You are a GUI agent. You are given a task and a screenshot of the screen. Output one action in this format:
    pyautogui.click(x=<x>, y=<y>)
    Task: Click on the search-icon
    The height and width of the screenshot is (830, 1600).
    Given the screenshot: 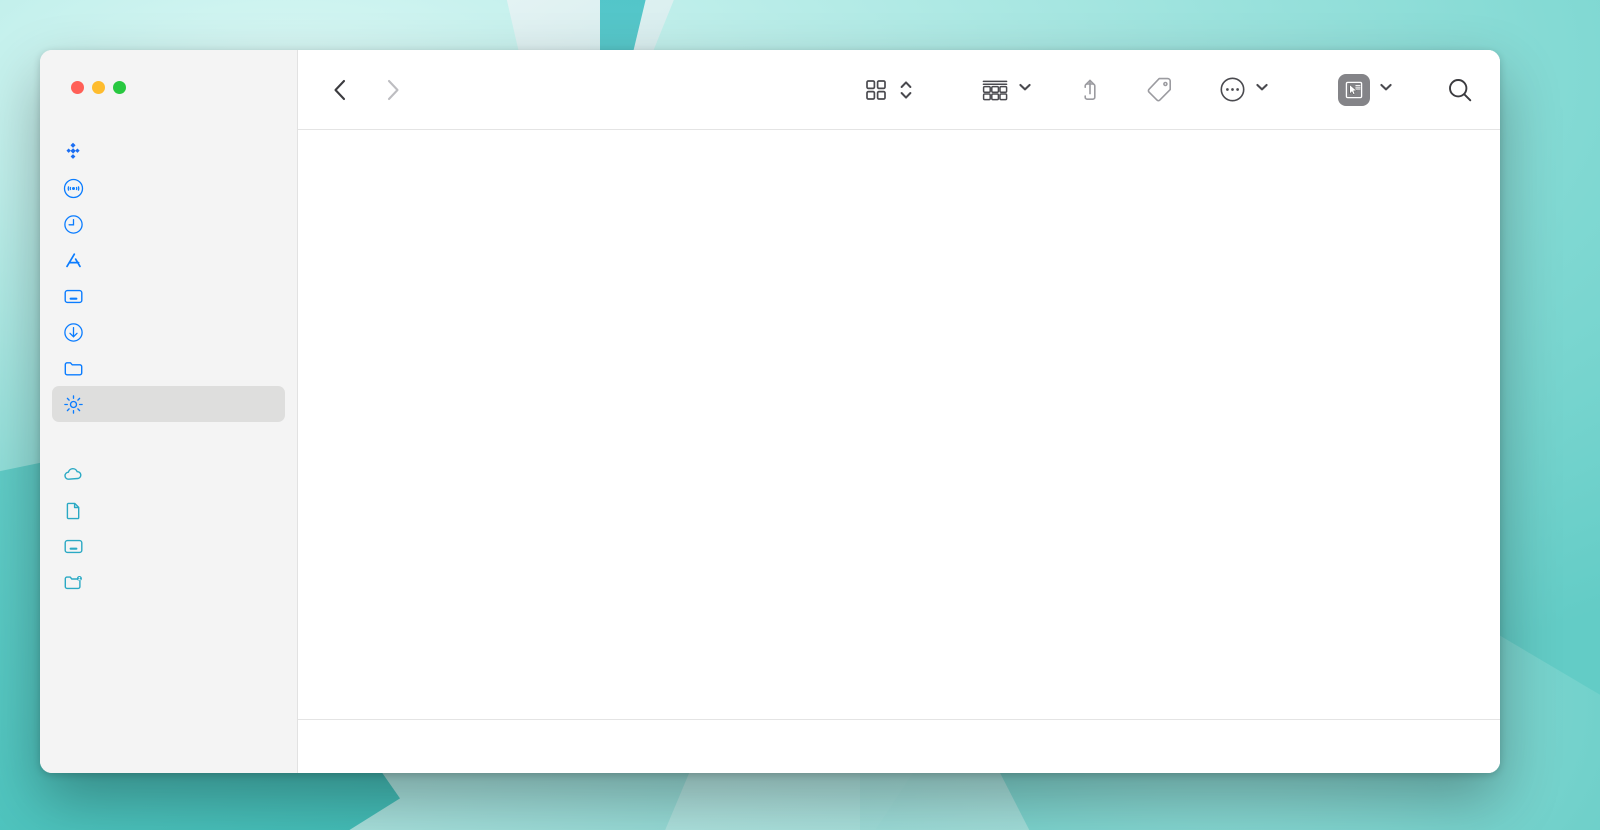 What is the action you would take?
    pyautogui.click(x=1460, y=90)
    